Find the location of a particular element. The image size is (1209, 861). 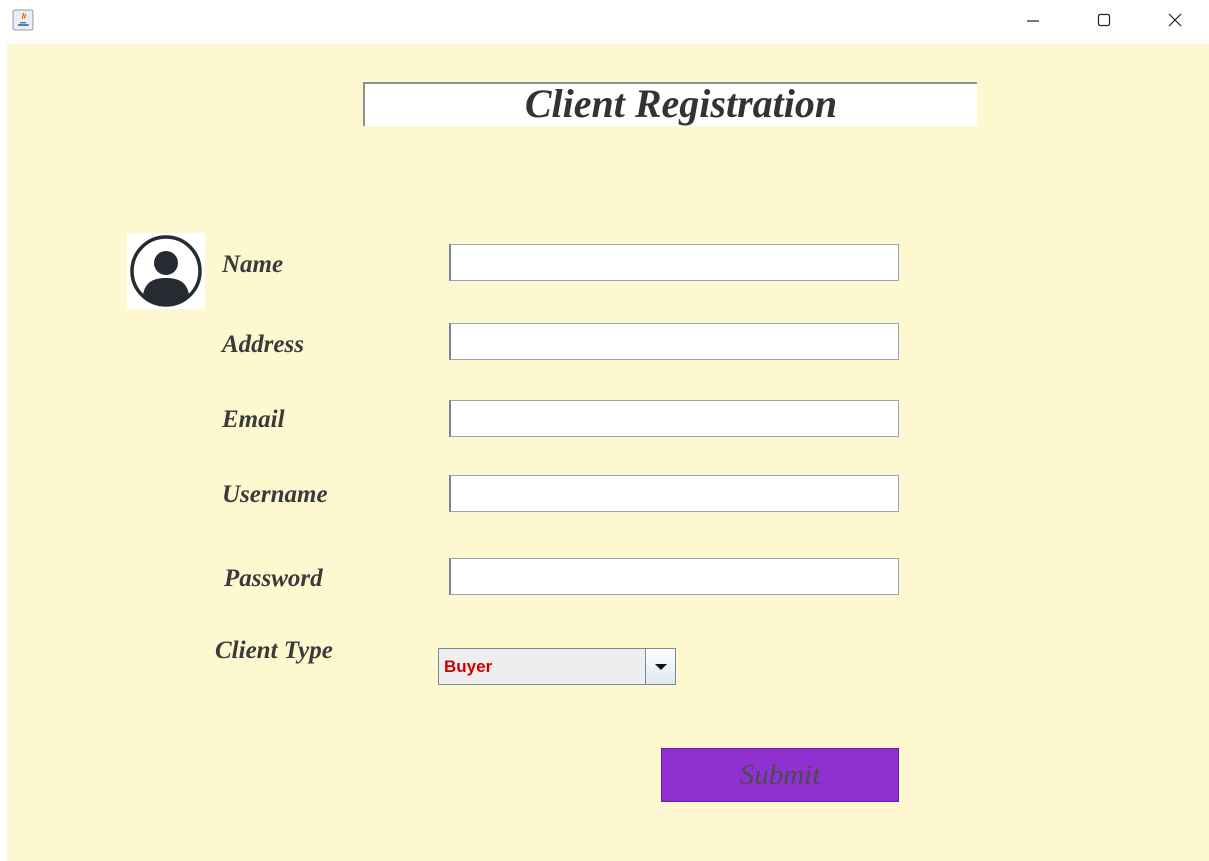

close-button is located at coordinates (1175, 20).